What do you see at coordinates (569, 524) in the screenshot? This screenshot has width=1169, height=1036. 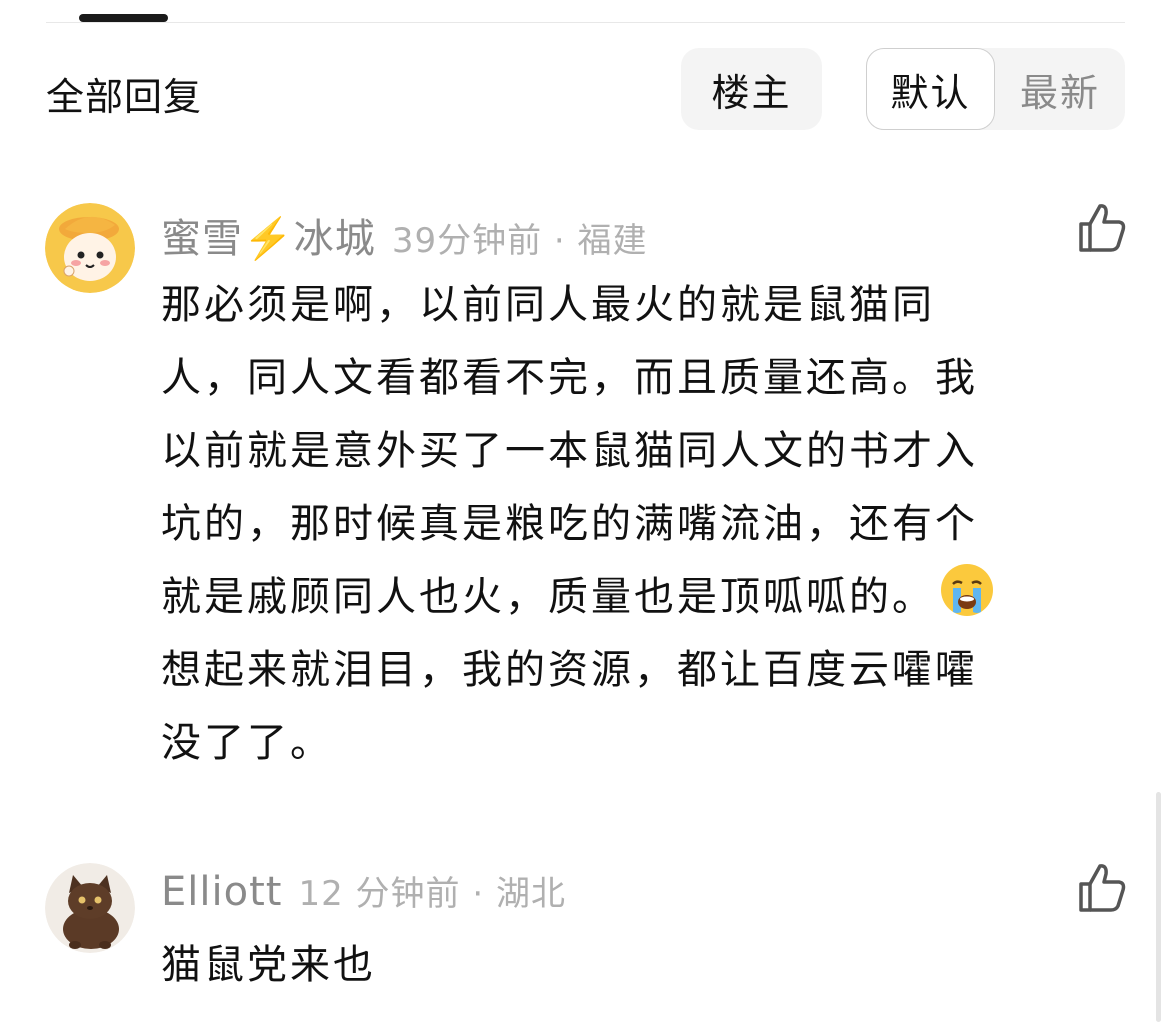 I see `comment-line: 坑的，那时候真是粮吃的满嘴流油，还有个` at bounding box center [569, 524].